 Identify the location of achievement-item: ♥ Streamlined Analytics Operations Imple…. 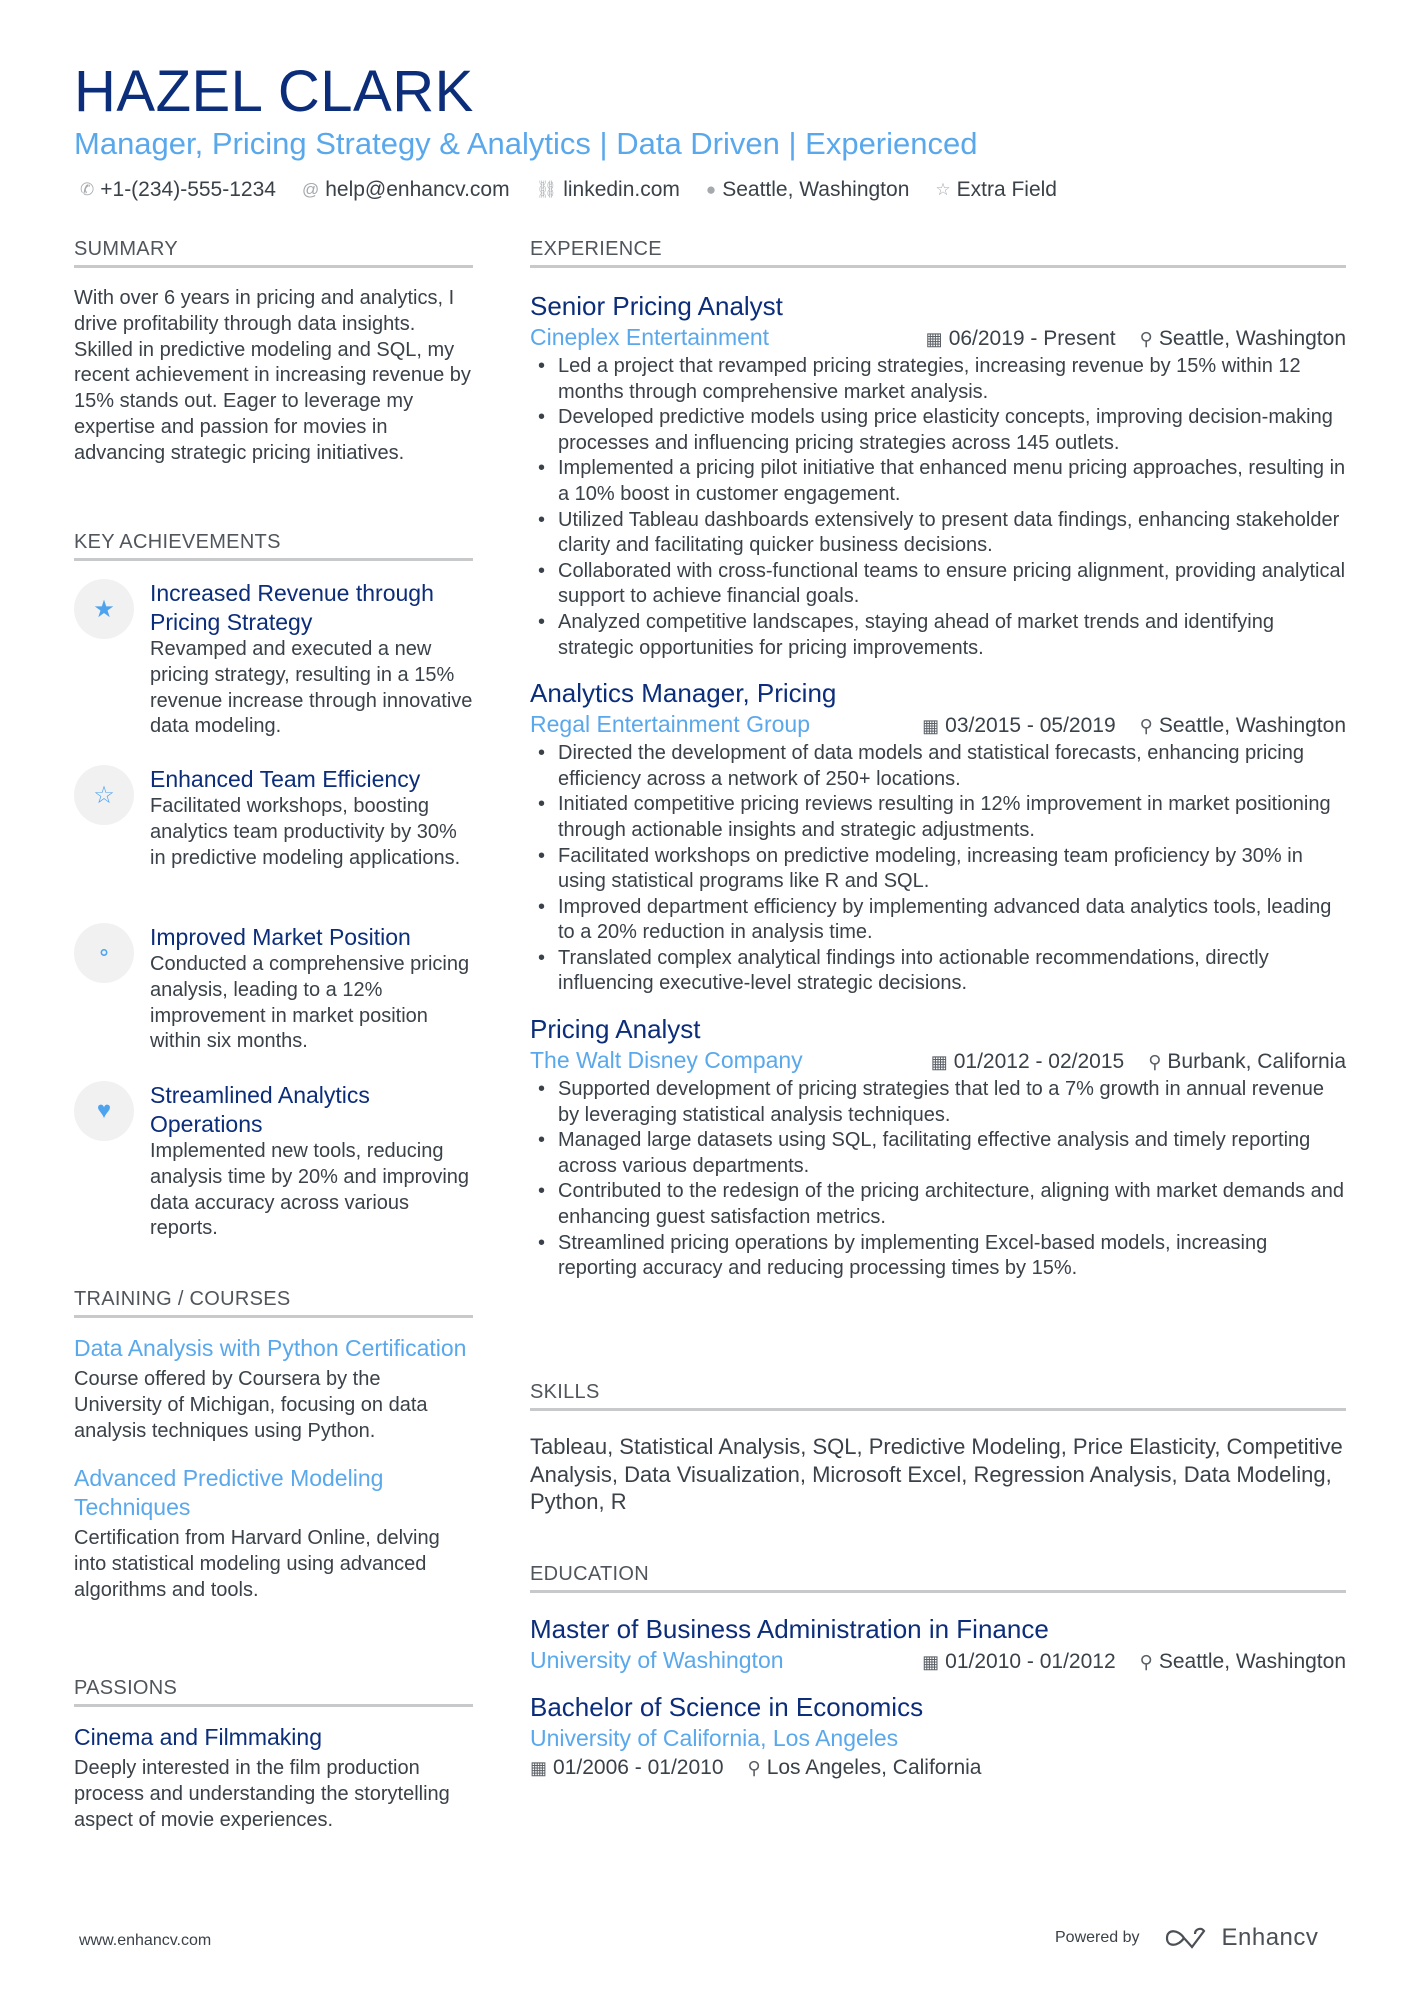
(273, 1161).